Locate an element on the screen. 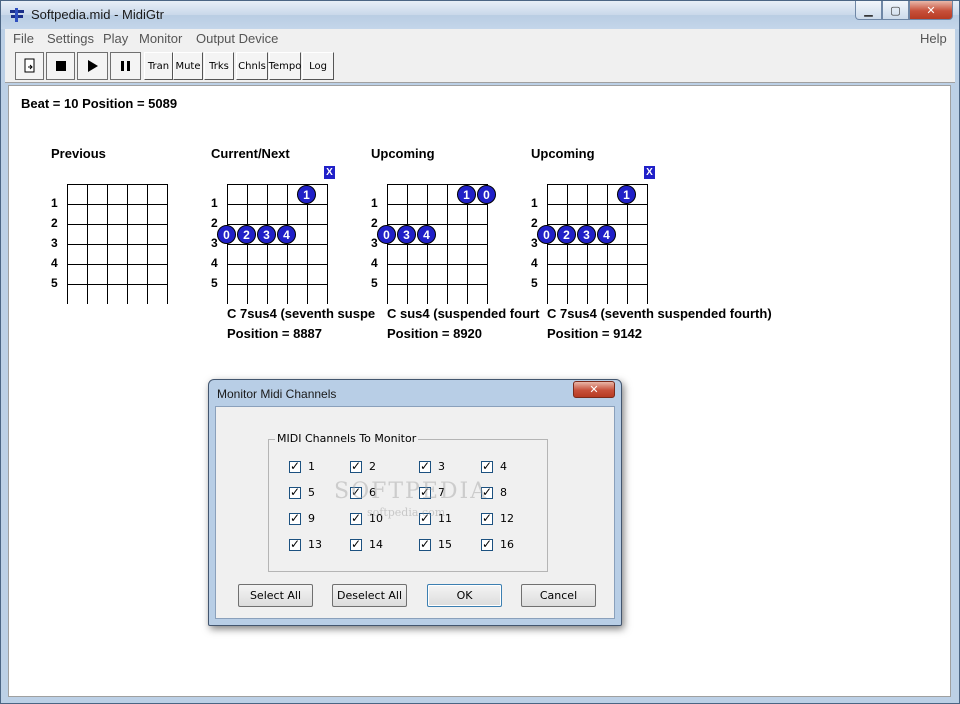 The image size is (960, 704). channel-checkbox-4: 4 is located at coordinates (494, 466).